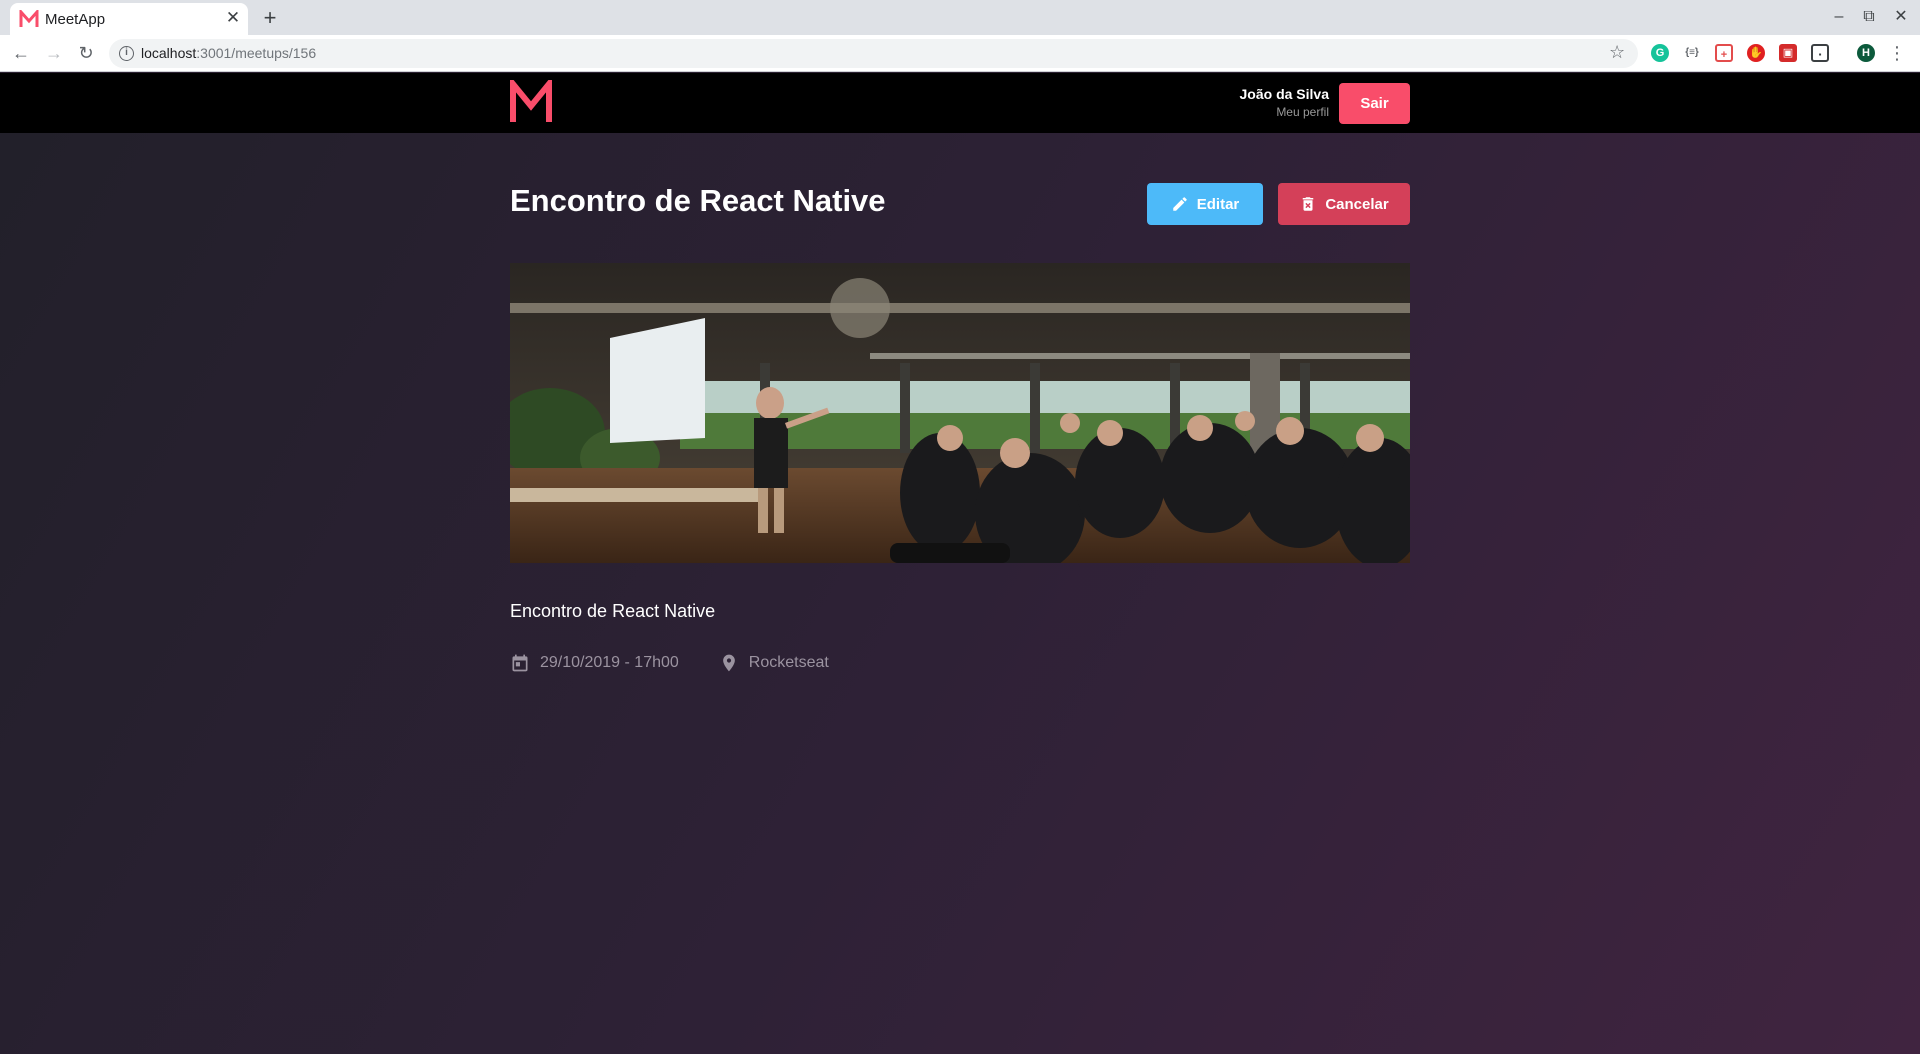 The image size is (1920, 1054). I want to click on bookmark-star-icon: ☆, so click(1617, 52).